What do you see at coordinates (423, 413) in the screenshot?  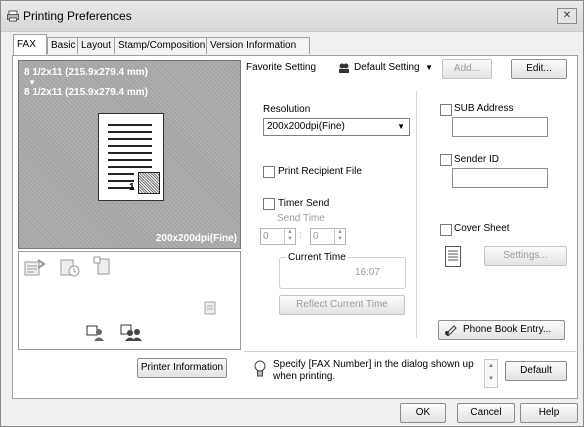 I see `ok-button: OK` at bounding box center [423, 413].